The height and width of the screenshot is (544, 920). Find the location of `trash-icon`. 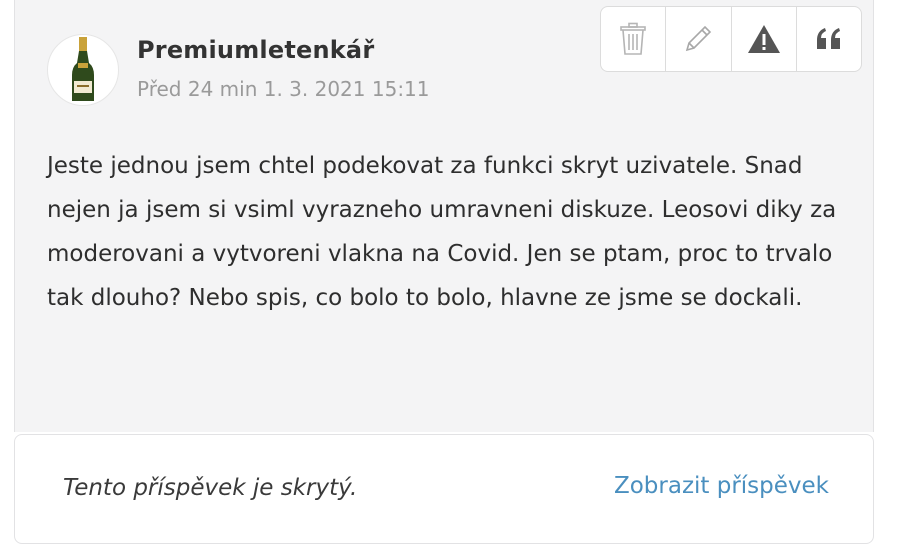

trash-icon is located at coordinates (633, 38).